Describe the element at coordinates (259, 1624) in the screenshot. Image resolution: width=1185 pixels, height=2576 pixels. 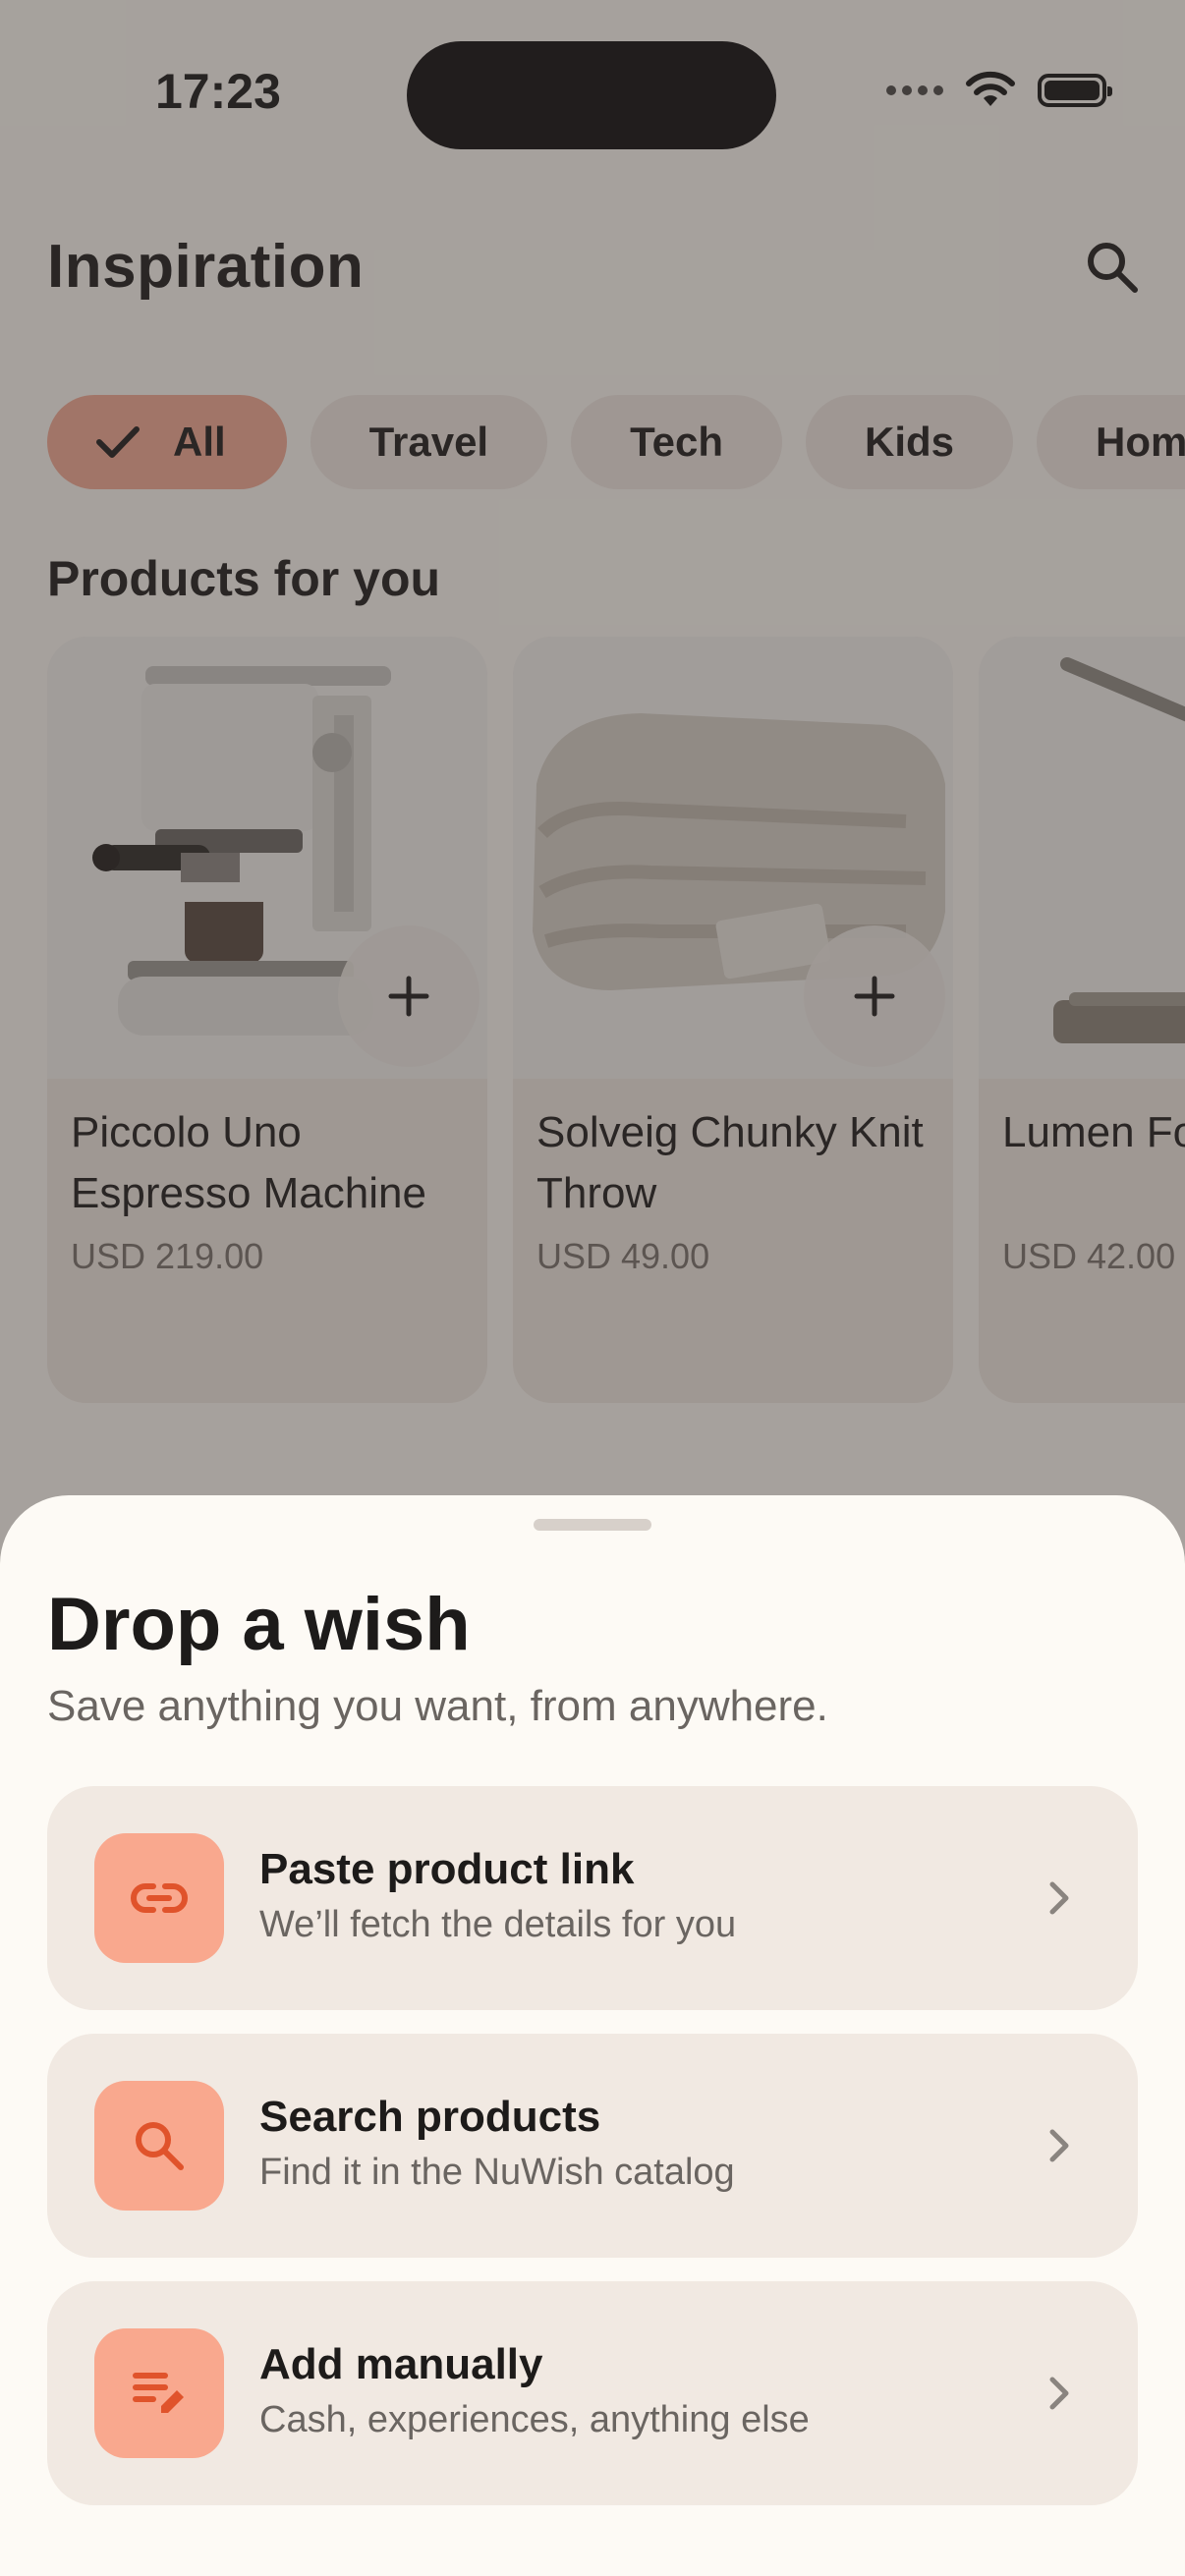
I see `sheet-title: Drop a wish` at that location.